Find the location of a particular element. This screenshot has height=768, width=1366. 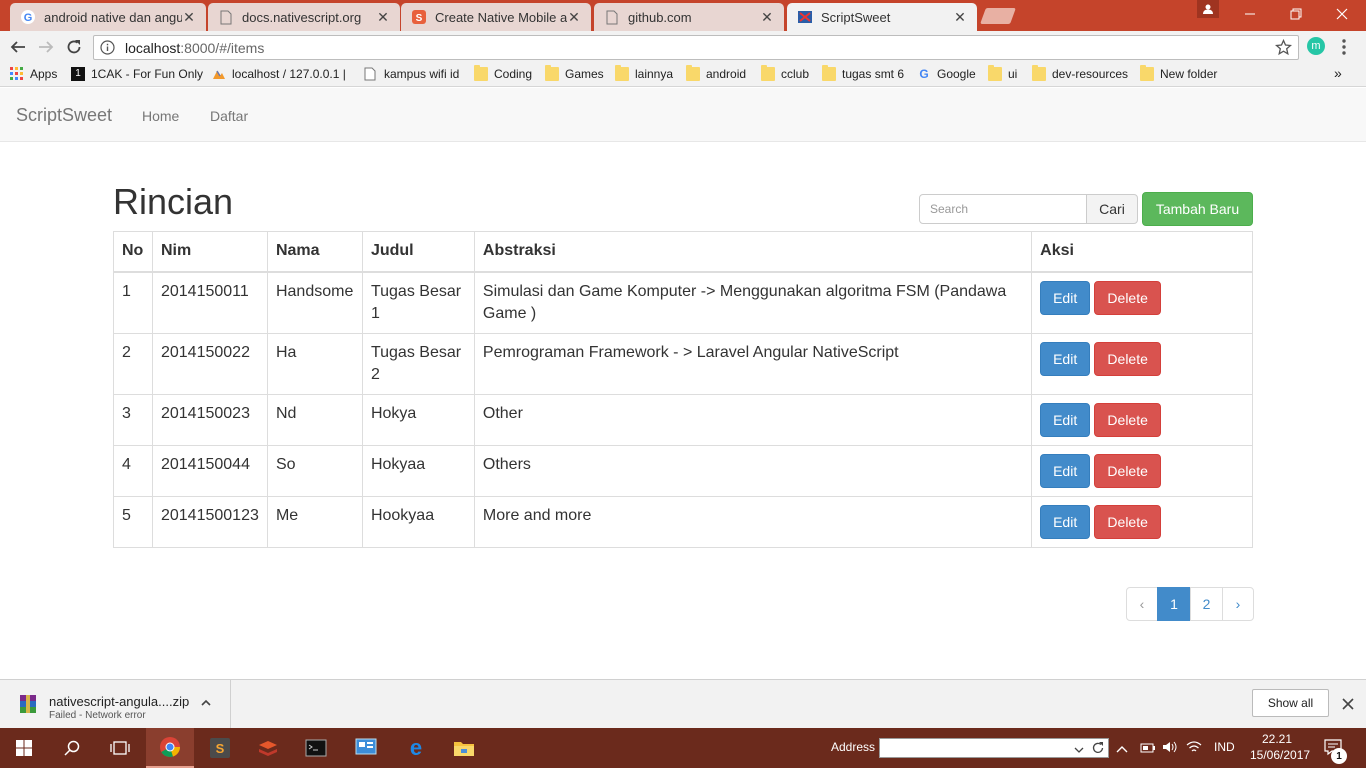

bookmark-folder-android: android is located at coordinates (716, 73).